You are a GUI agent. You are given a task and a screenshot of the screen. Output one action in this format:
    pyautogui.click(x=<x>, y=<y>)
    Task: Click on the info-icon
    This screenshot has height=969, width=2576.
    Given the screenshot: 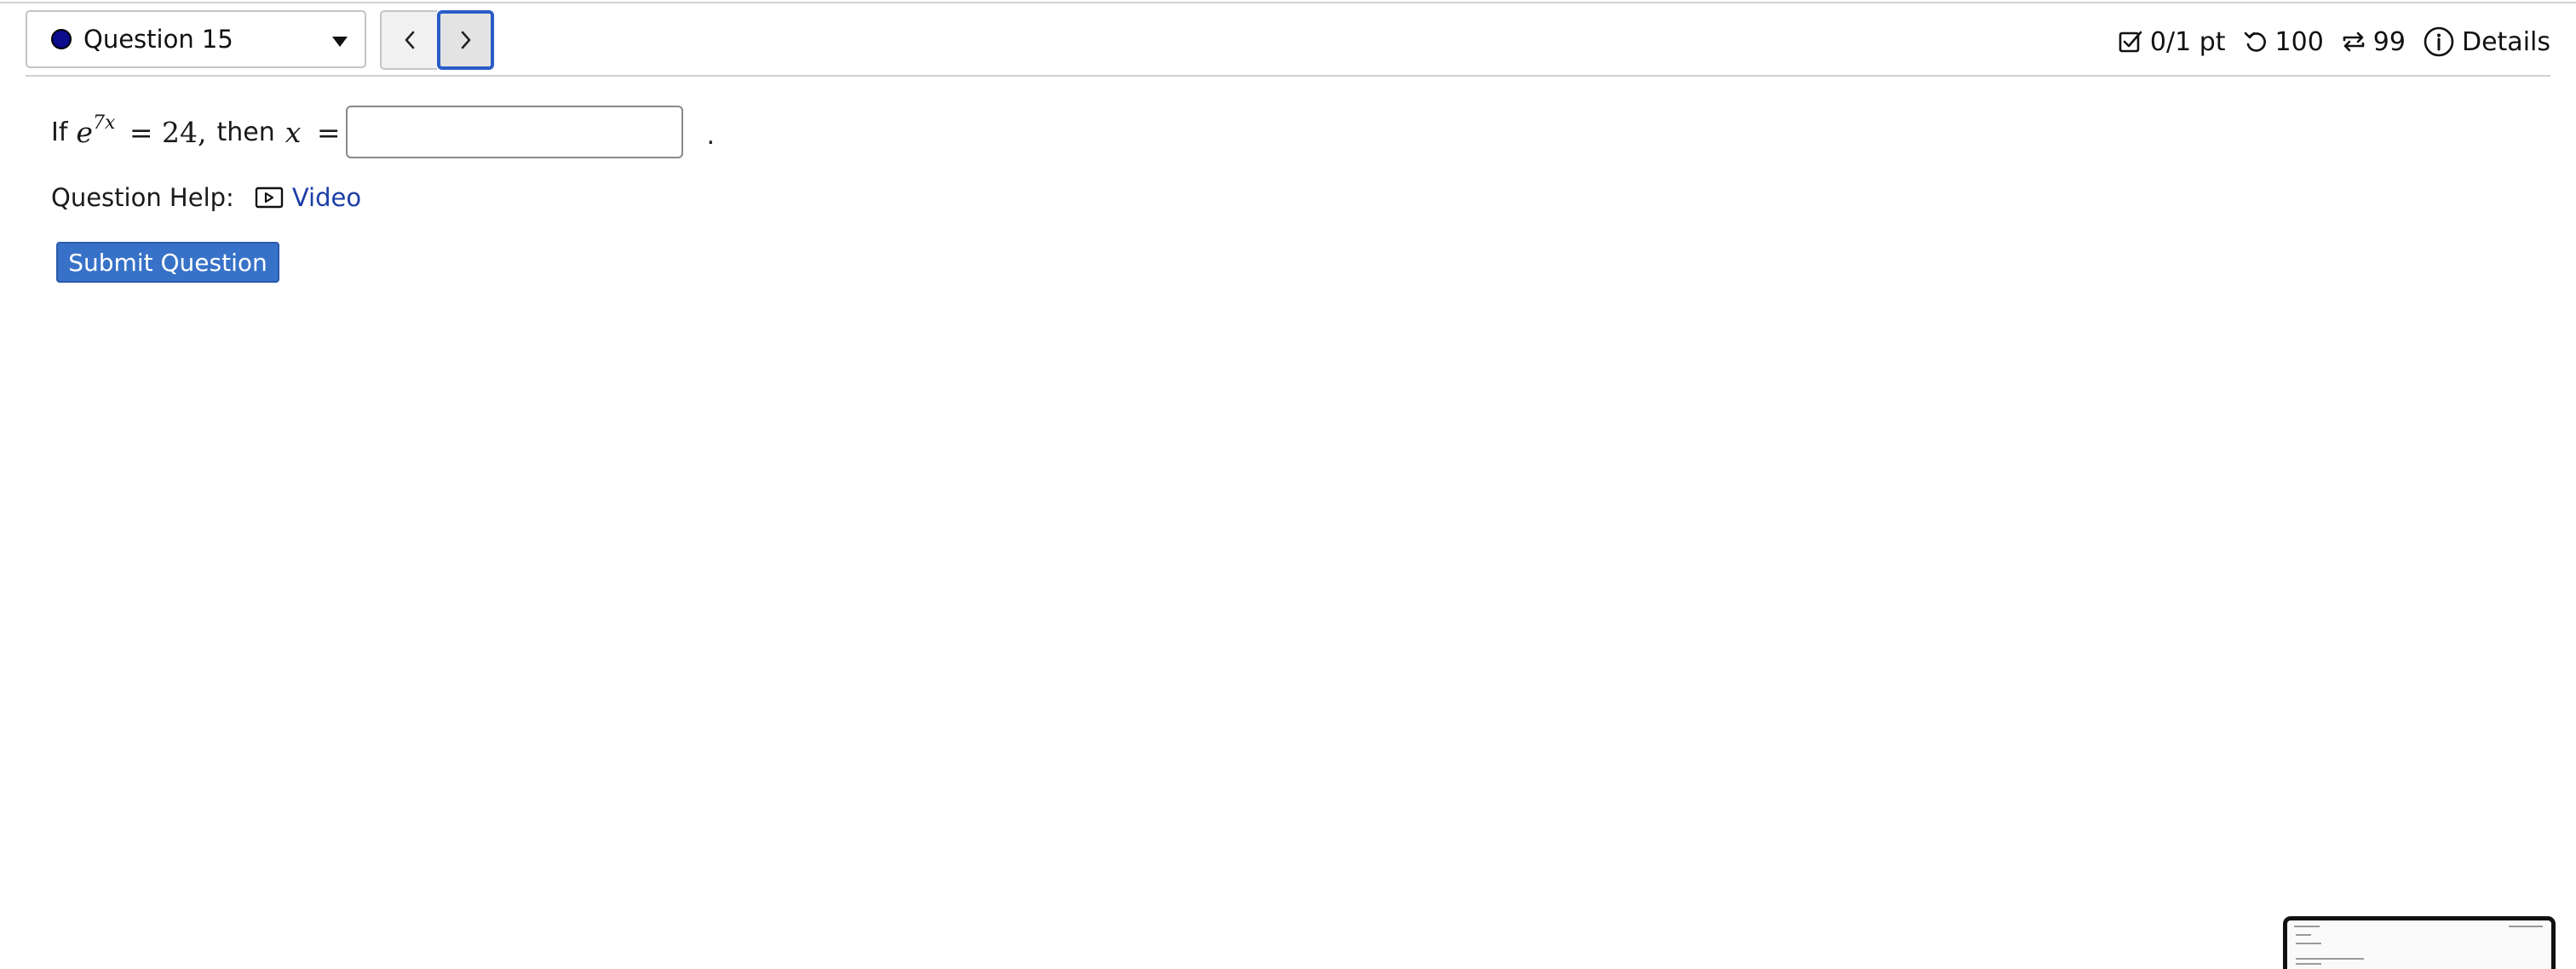 What is the action you would take?
    pyautogui.click(x=2439, y=41)
    